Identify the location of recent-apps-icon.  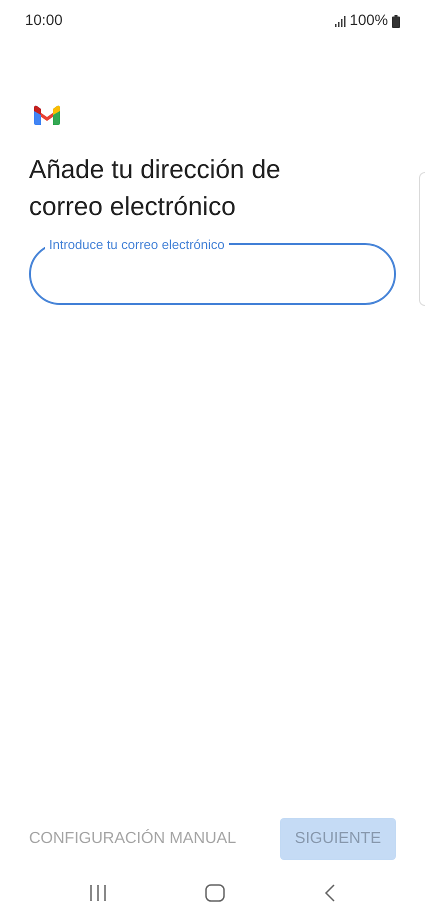
(98, 893).